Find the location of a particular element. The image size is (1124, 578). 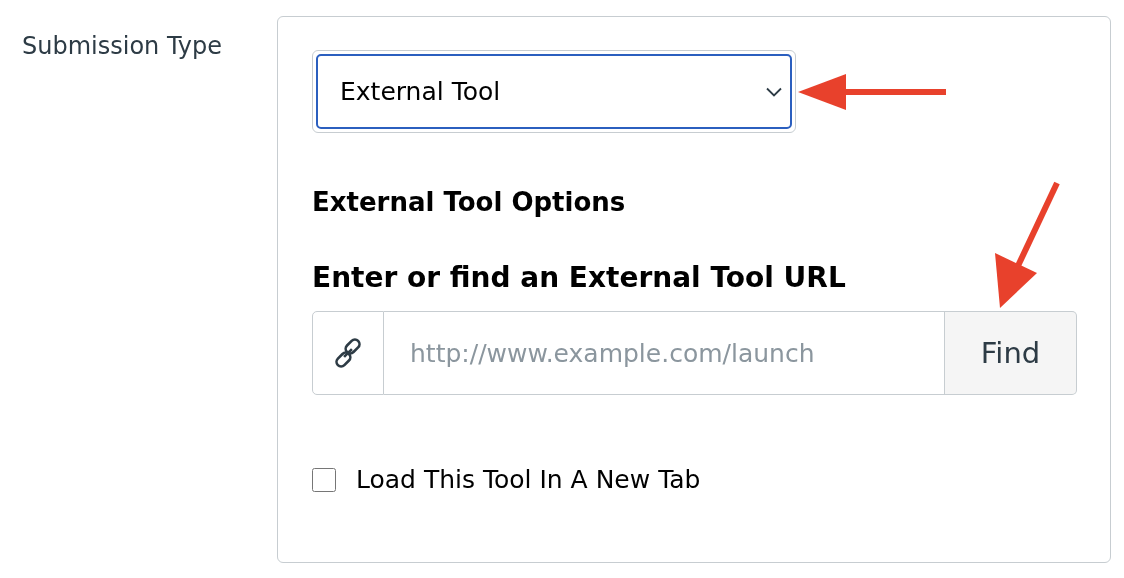

new-tab-checkbox is located at coordinates (324, 479).